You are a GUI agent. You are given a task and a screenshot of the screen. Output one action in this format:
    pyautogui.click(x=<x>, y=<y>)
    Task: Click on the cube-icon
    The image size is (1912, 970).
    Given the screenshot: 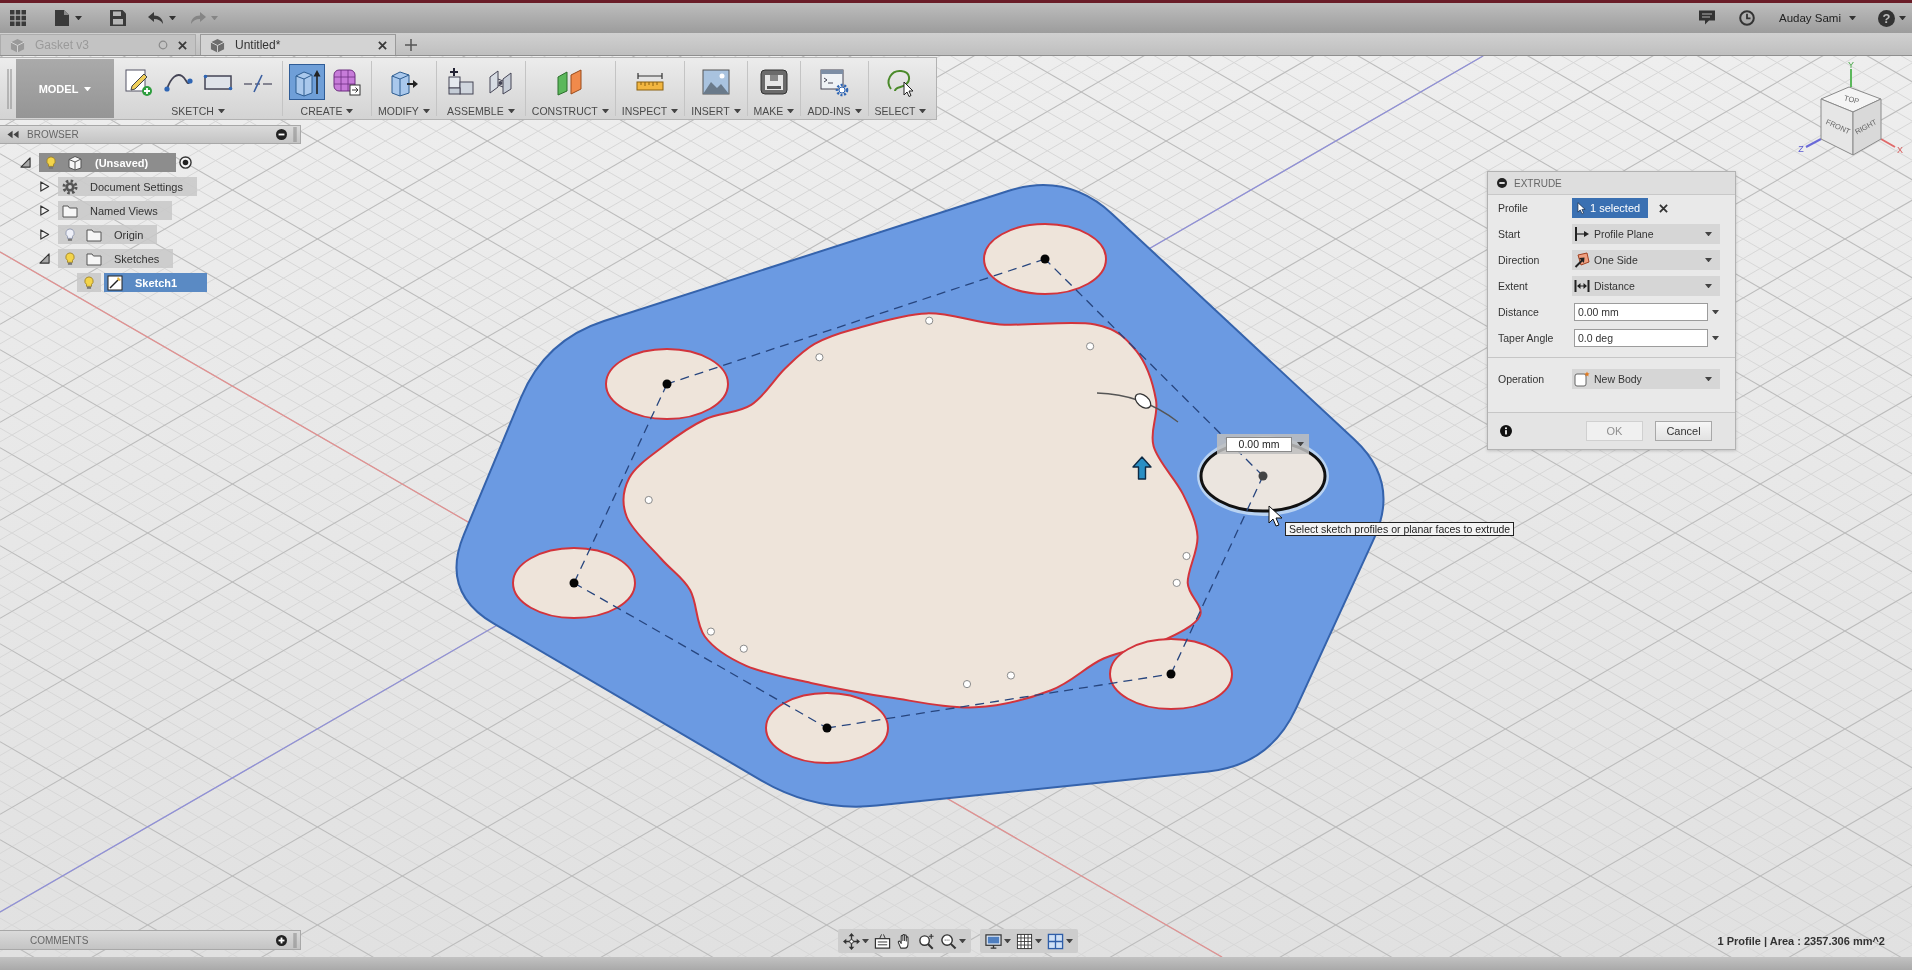 What is the action you would take?
    pyautogui.click(x=17, y=45)
    